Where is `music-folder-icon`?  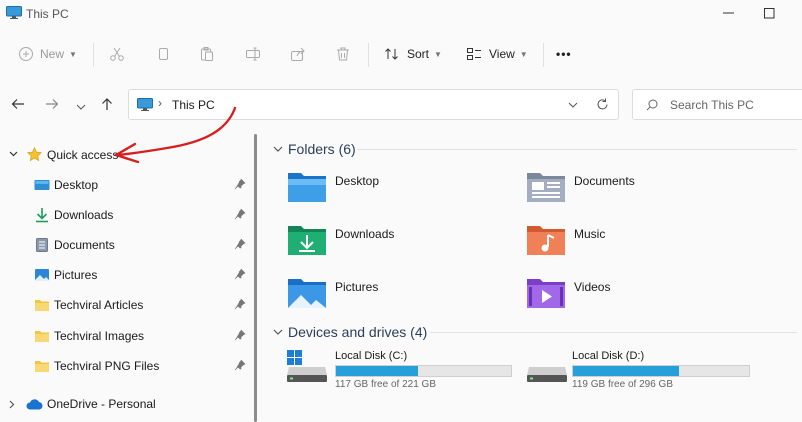 music-folder-icon is located at coordinates (546, 240).